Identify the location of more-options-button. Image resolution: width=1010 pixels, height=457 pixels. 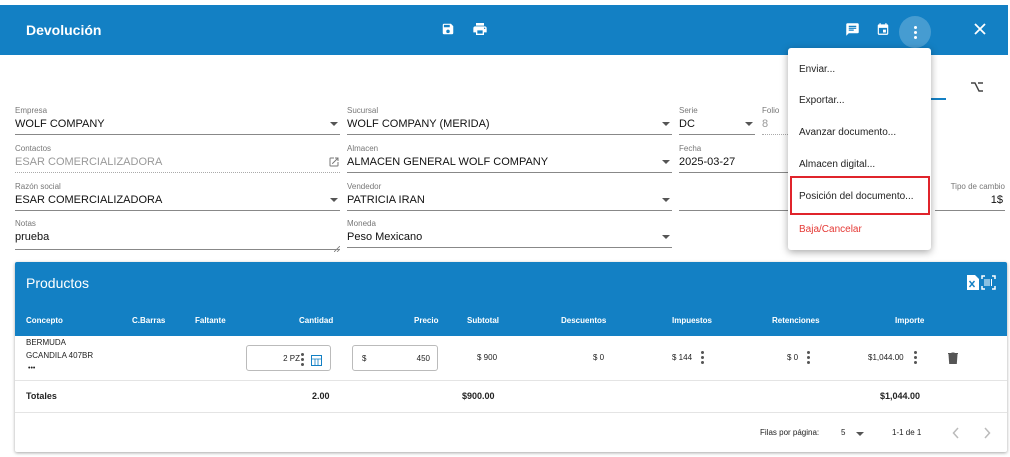
(915, 32).